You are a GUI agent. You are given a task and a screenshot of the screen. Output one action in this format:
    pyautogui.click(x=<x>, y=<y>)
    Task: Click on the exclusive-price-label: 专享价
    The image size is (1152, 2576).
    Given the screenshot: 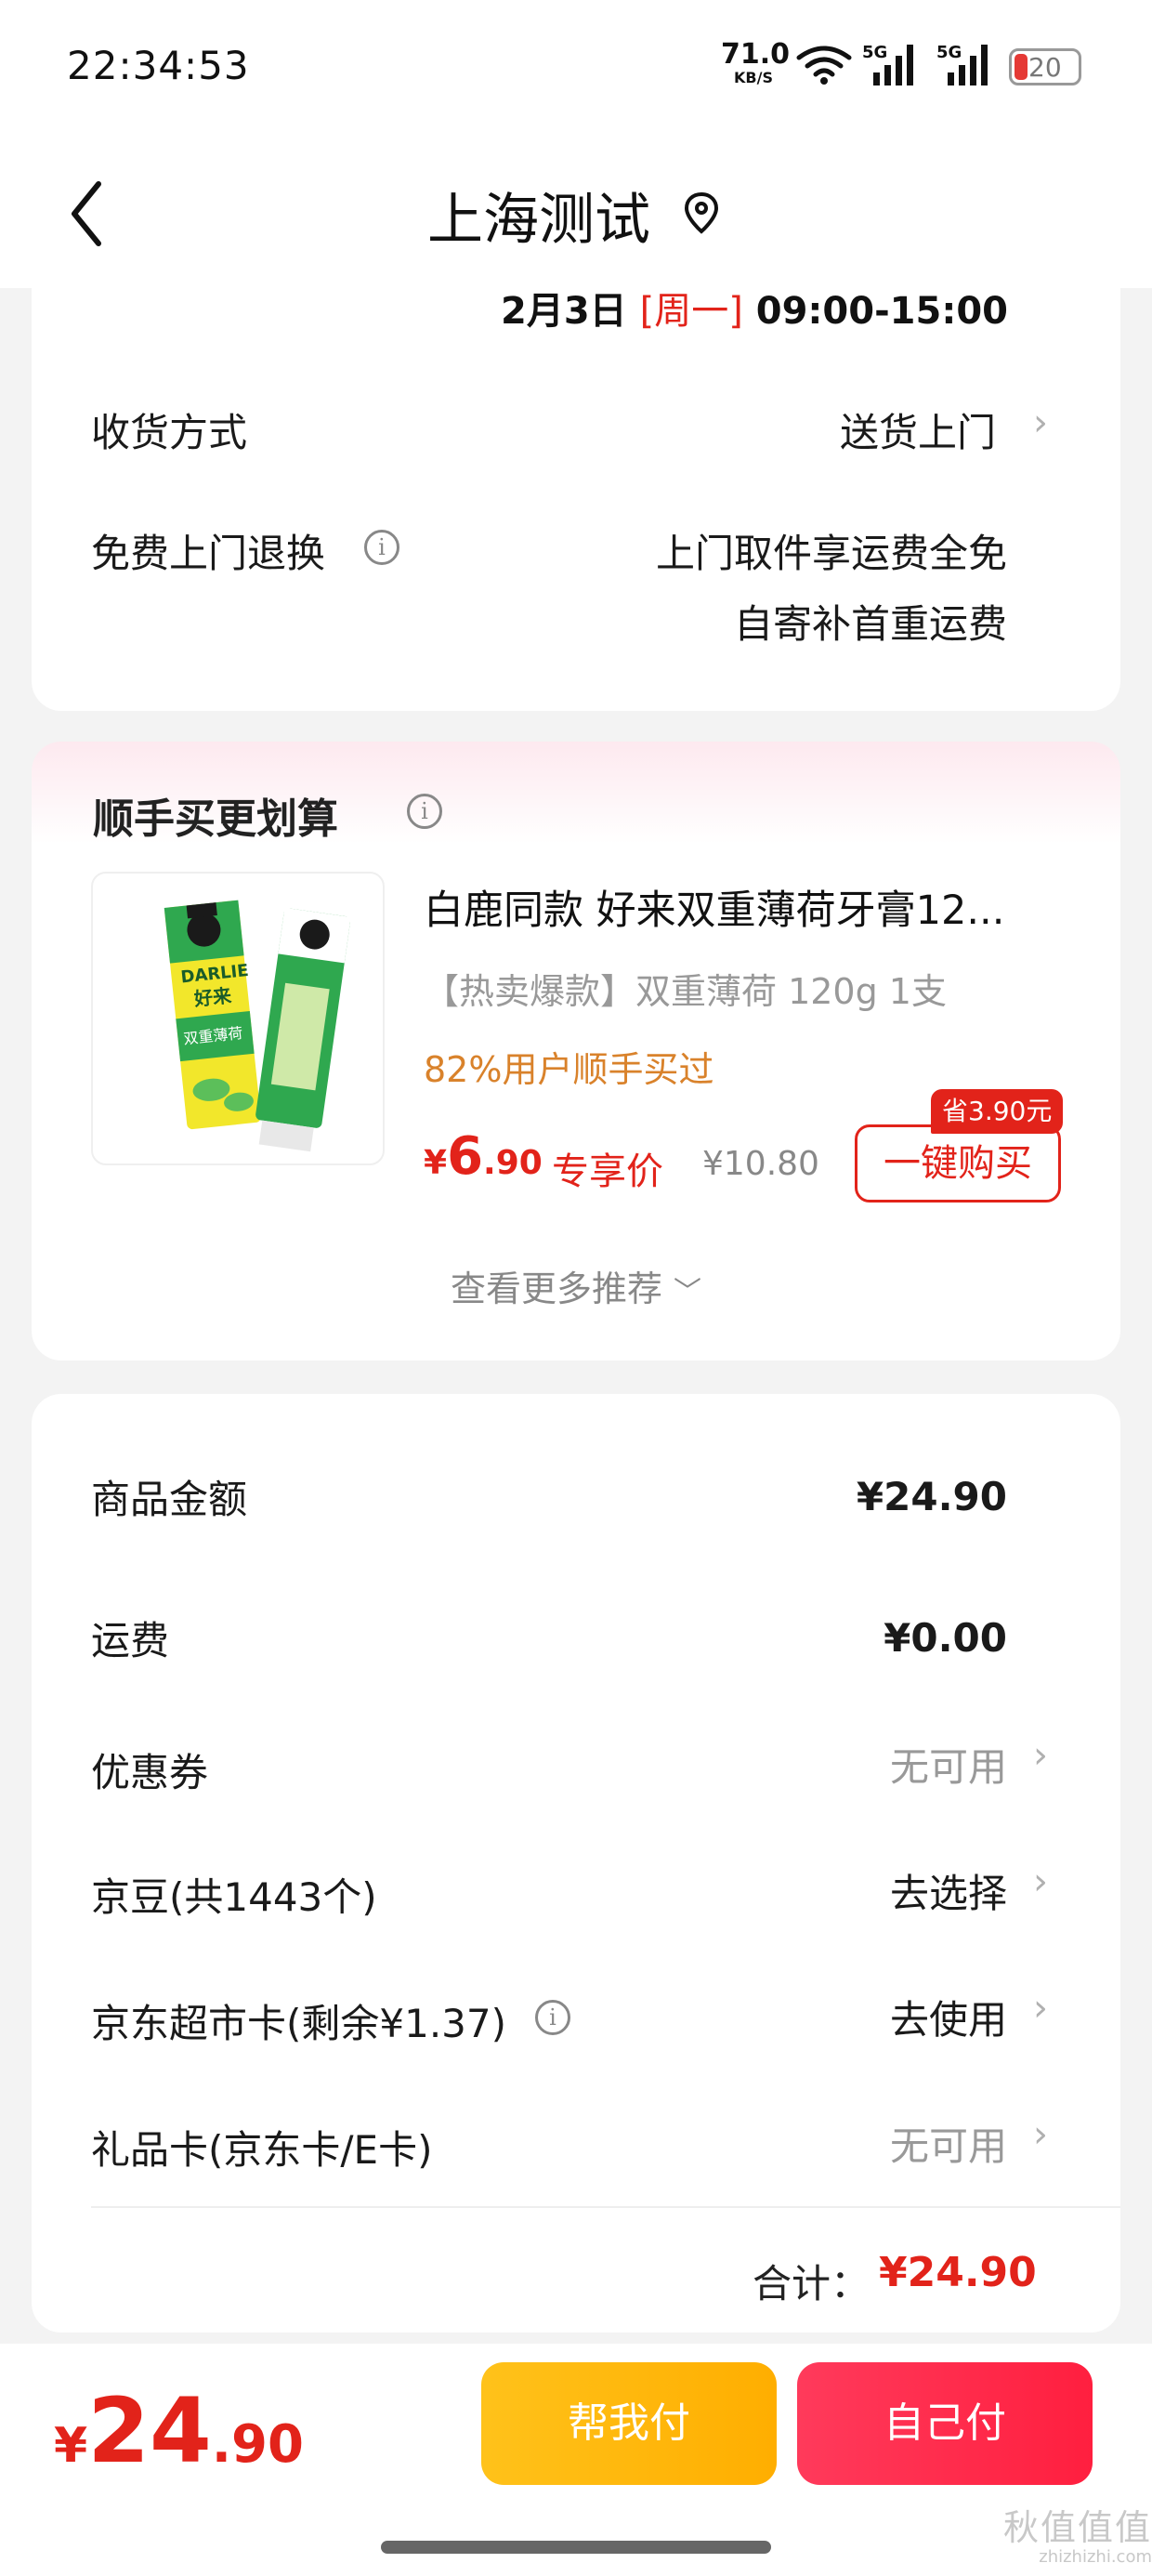 What is the action you would take?
    pyautogui.click(x=607, y=1171)
    